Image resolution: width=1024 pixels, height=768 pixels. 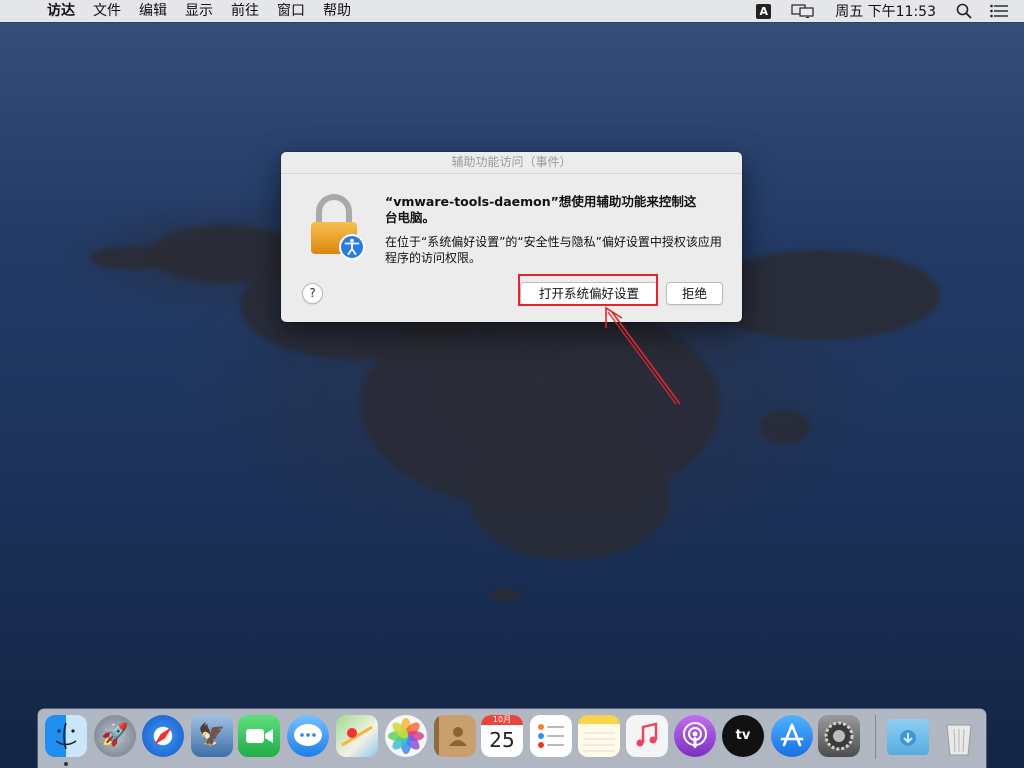 I want to click on dock: 🚀 🦅 10月 25 tv, so click(x=512, y=738).